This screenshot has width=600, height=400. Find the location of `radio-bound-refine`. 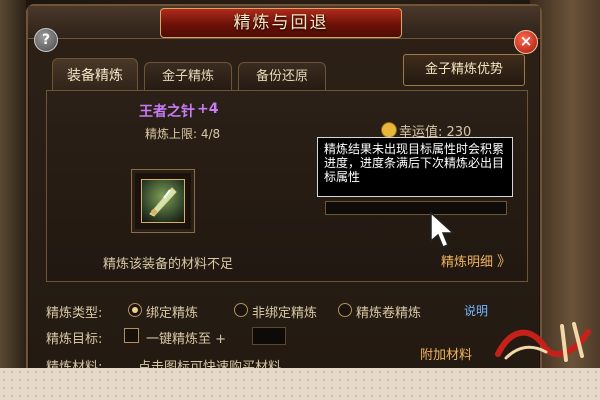

radio-bound-refine is located at coordinates (135, 310).